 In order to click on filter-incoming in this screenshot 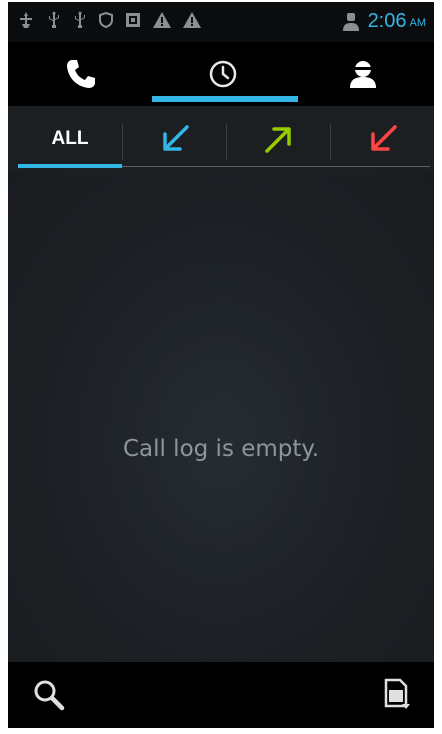, I will do `click(175, 139)`.